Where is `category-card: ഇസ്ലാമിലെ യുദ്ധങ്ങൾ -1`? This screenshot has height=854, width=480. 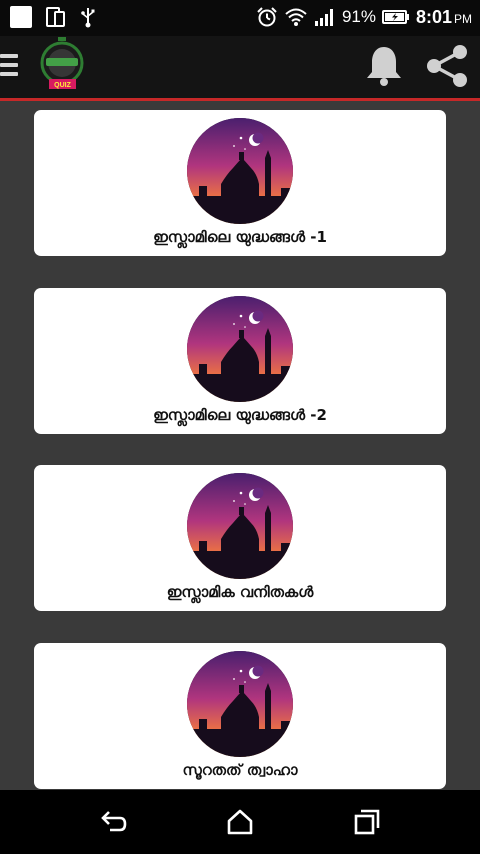 category-card: ഇസ്ലാമിലെ യുദ്ധങ്ങൾ -1 is located at coordinates (240, 183).